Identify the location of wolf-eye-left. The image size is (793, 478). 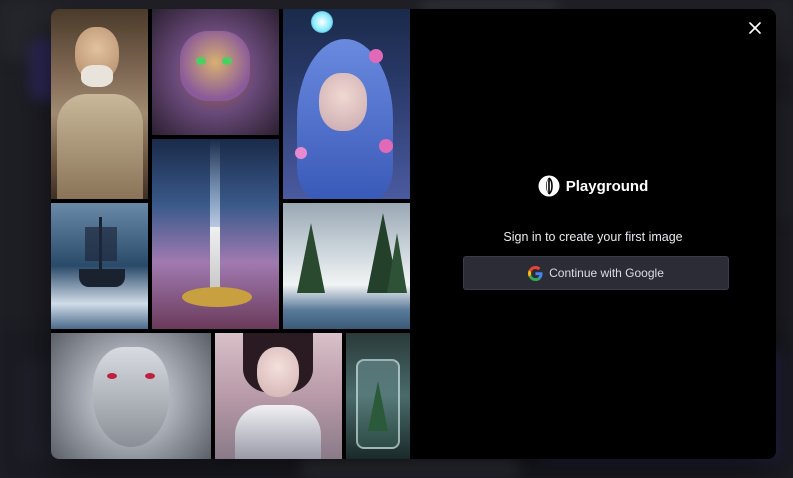
(112, 376).